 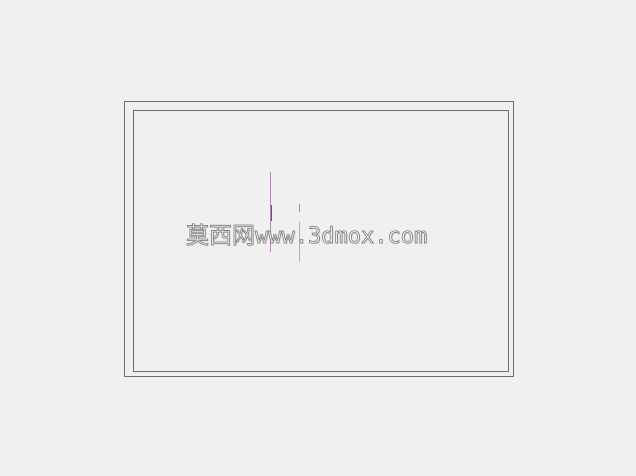 What do you see at coordinates (299, 208) in the screenshot?
I see `magenta-tick-mark` at bounding box center [299, 208].